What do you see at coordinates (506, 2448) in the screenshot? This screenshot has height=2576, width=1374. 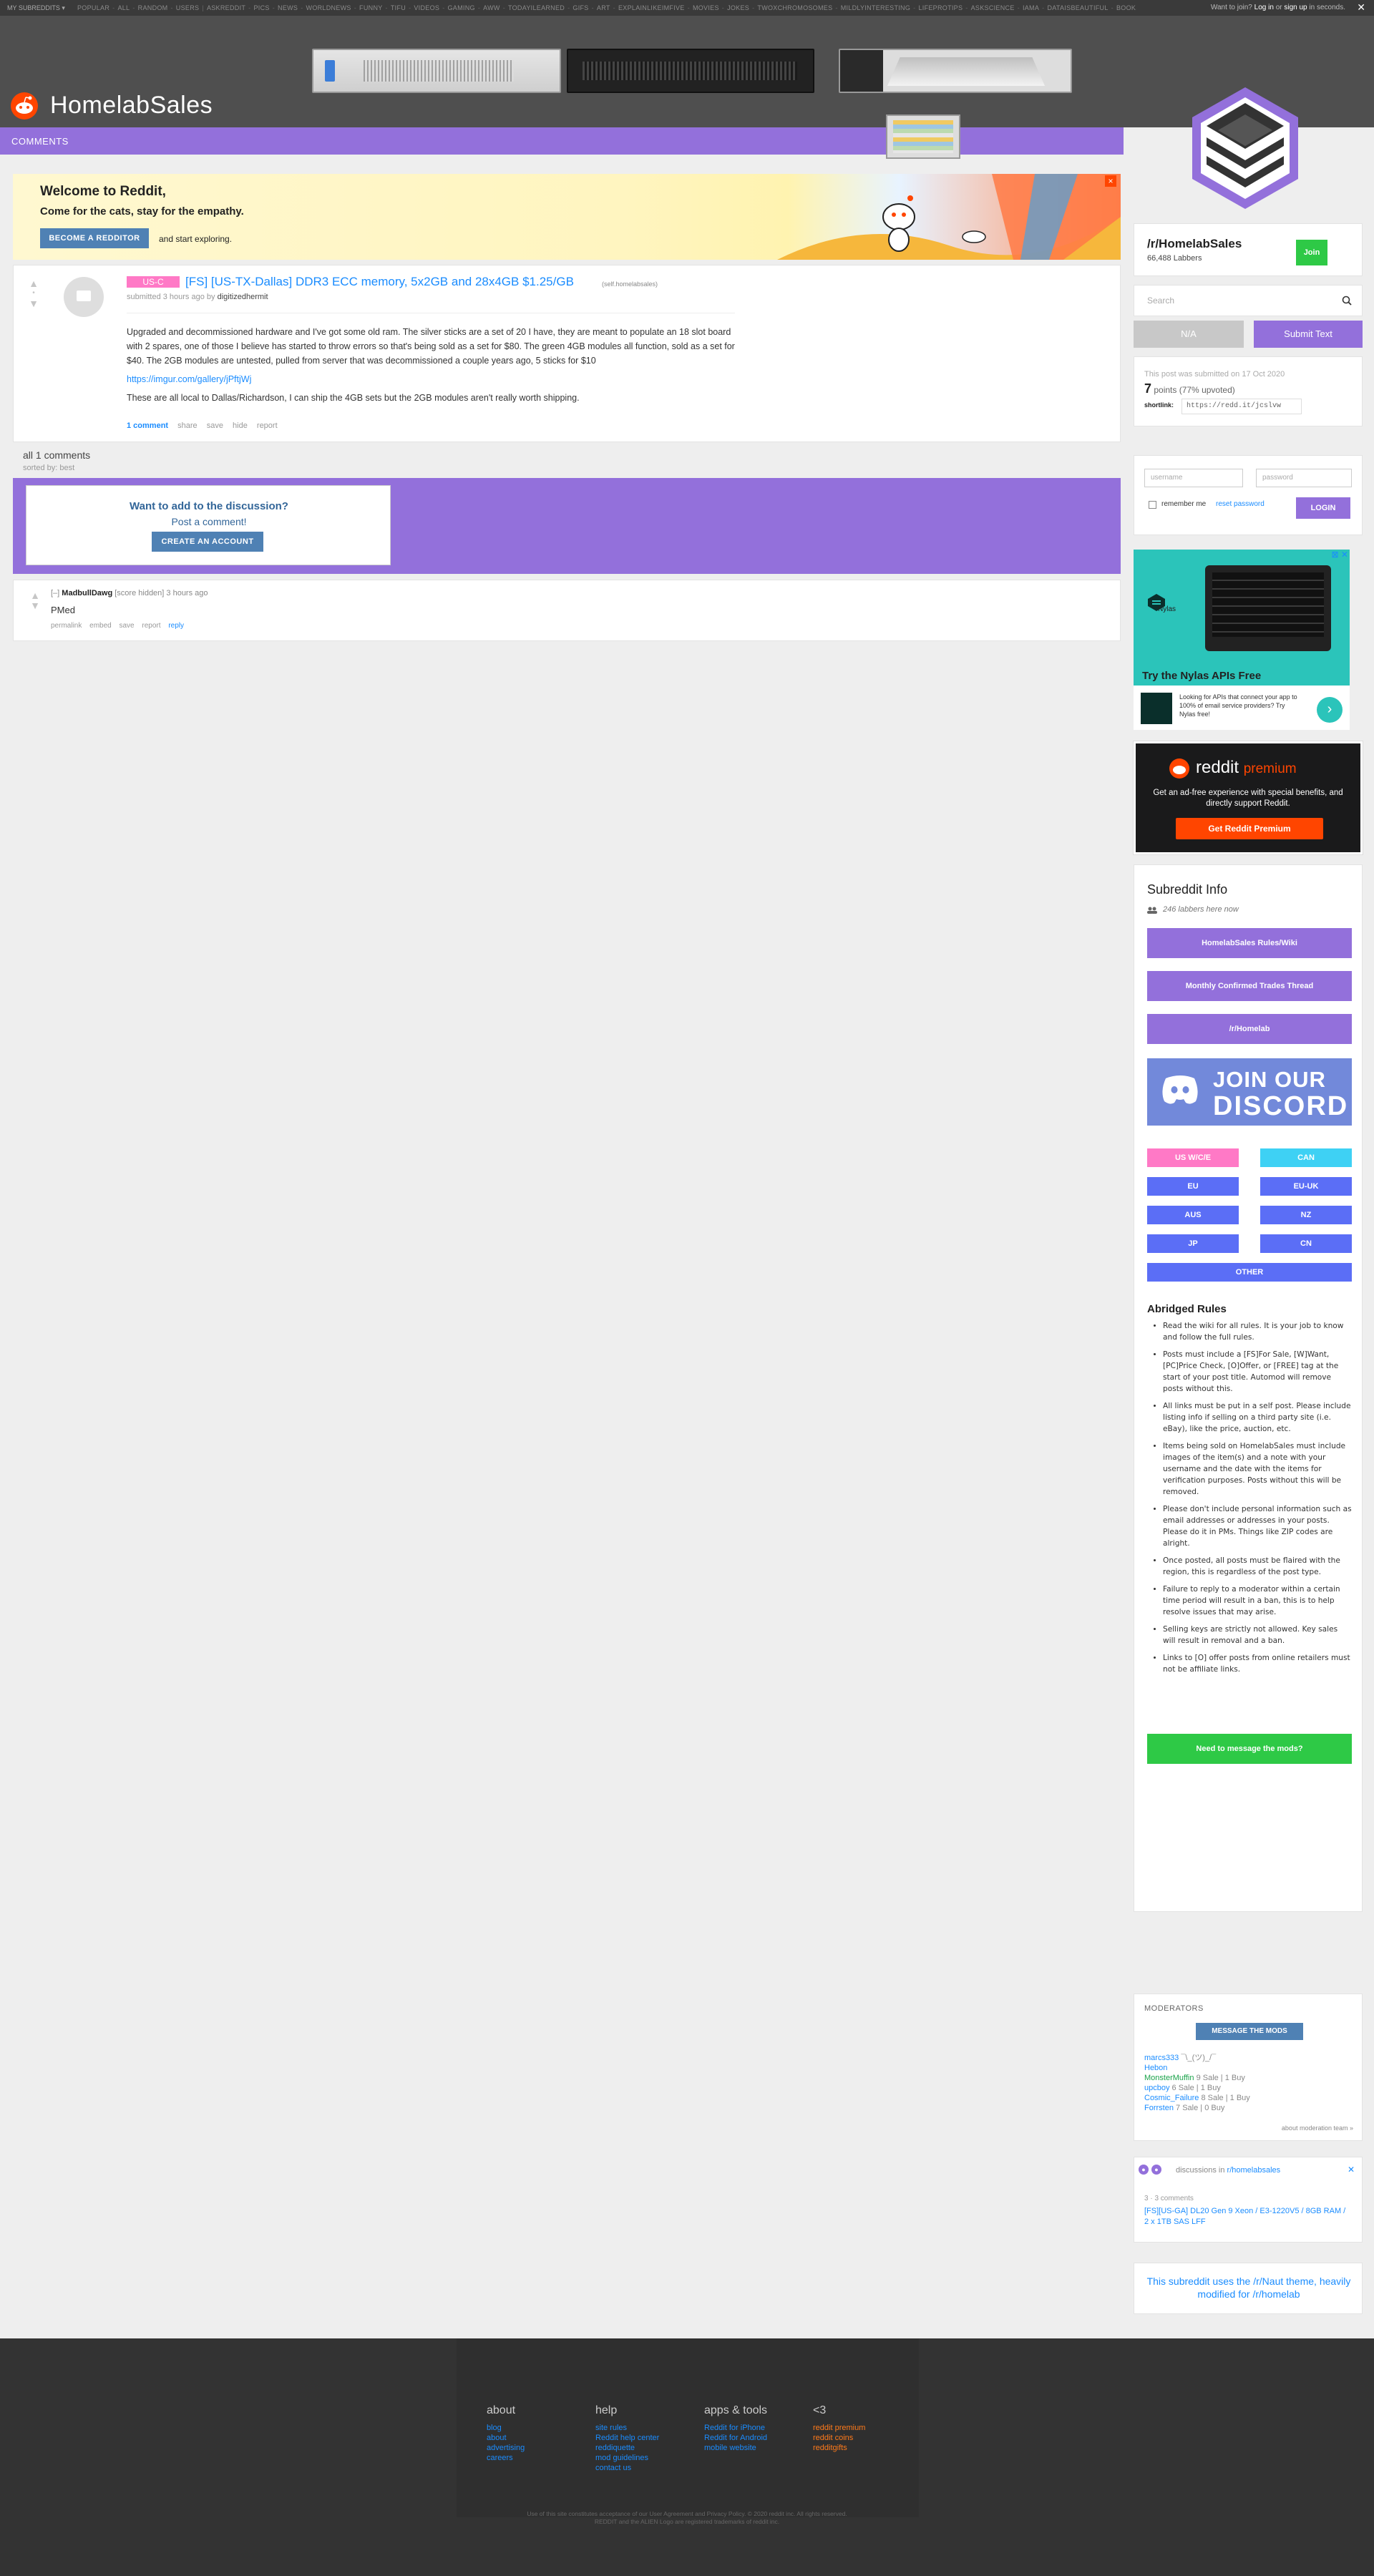 I see `footer-link: advertising` at bounding box center [506, 2448].